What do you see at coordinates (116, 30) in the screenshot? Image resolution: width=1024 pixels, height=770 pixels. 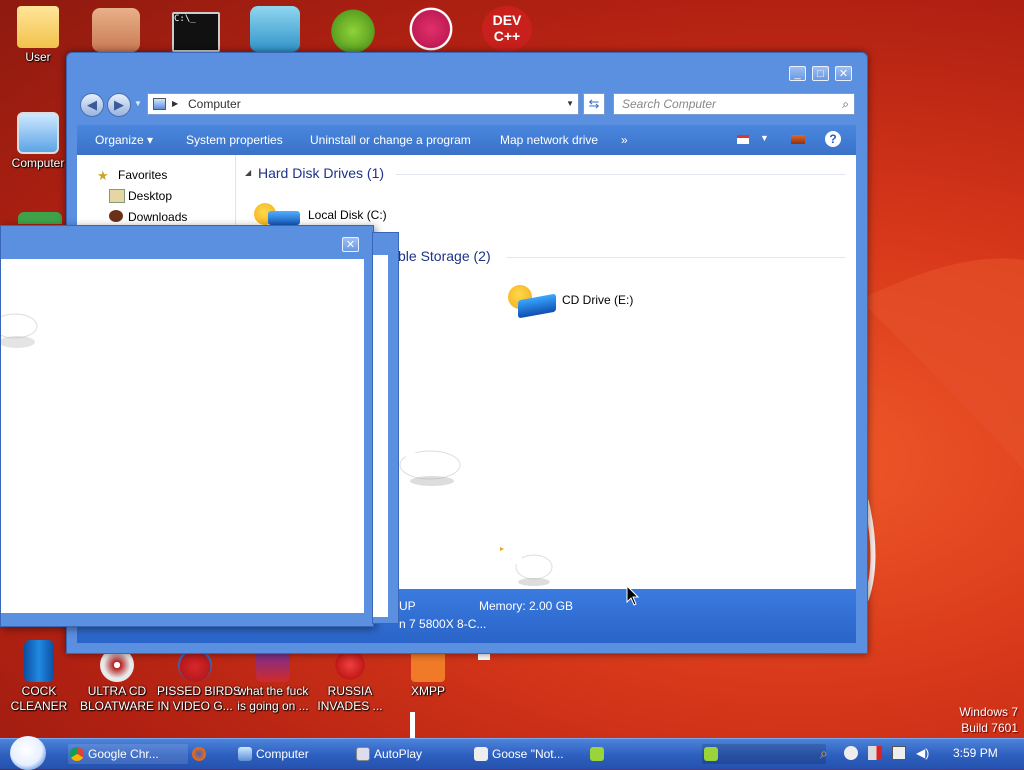 I see `folder-icon` at bounding box center [116, 30].